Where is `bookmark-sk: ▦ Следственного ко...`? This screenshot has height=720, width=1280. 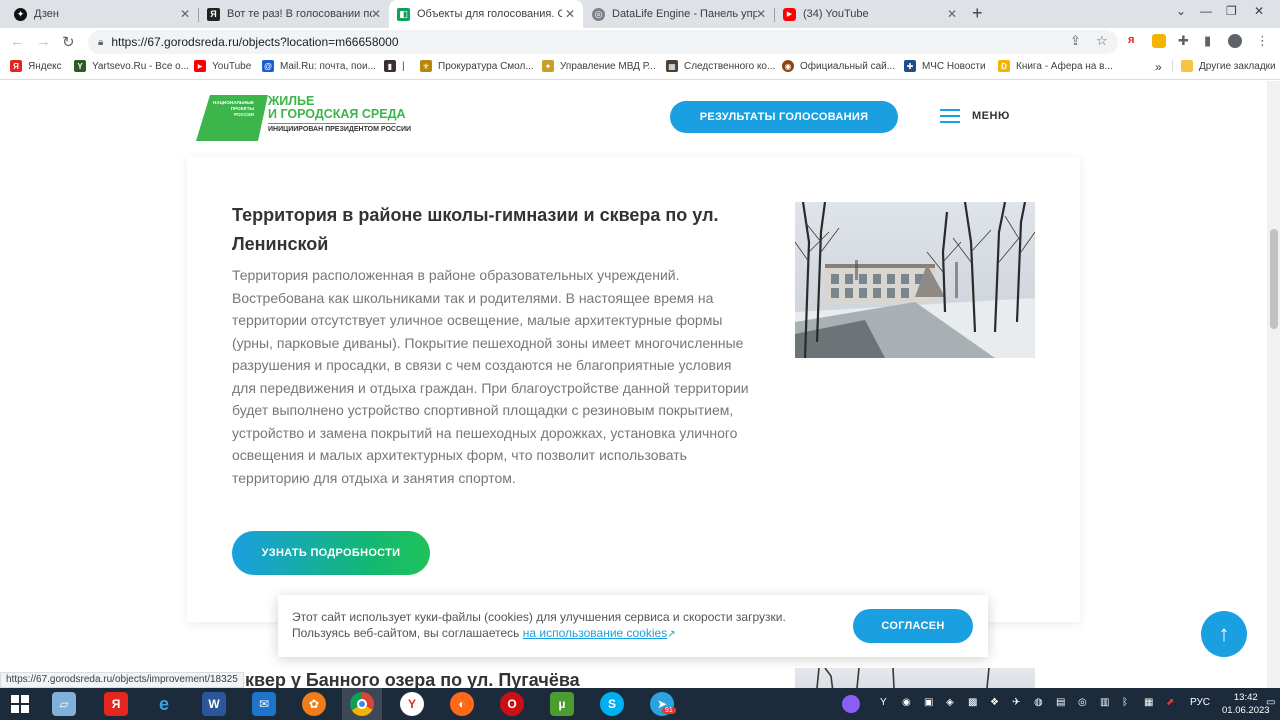 bookmark-sk: ▦ Следственного ко... is located at coordinates (720, 66).